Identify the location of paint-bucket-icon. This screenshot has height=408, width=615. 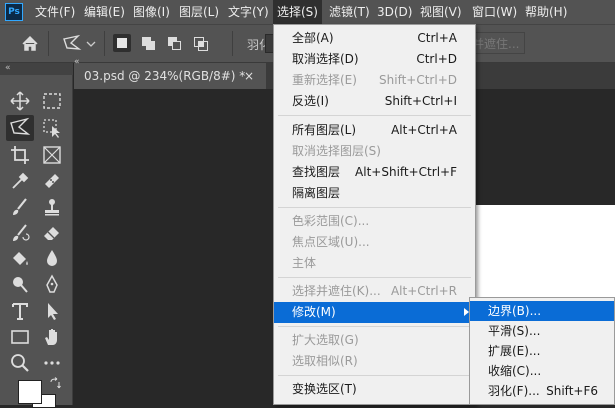
(20, 259).